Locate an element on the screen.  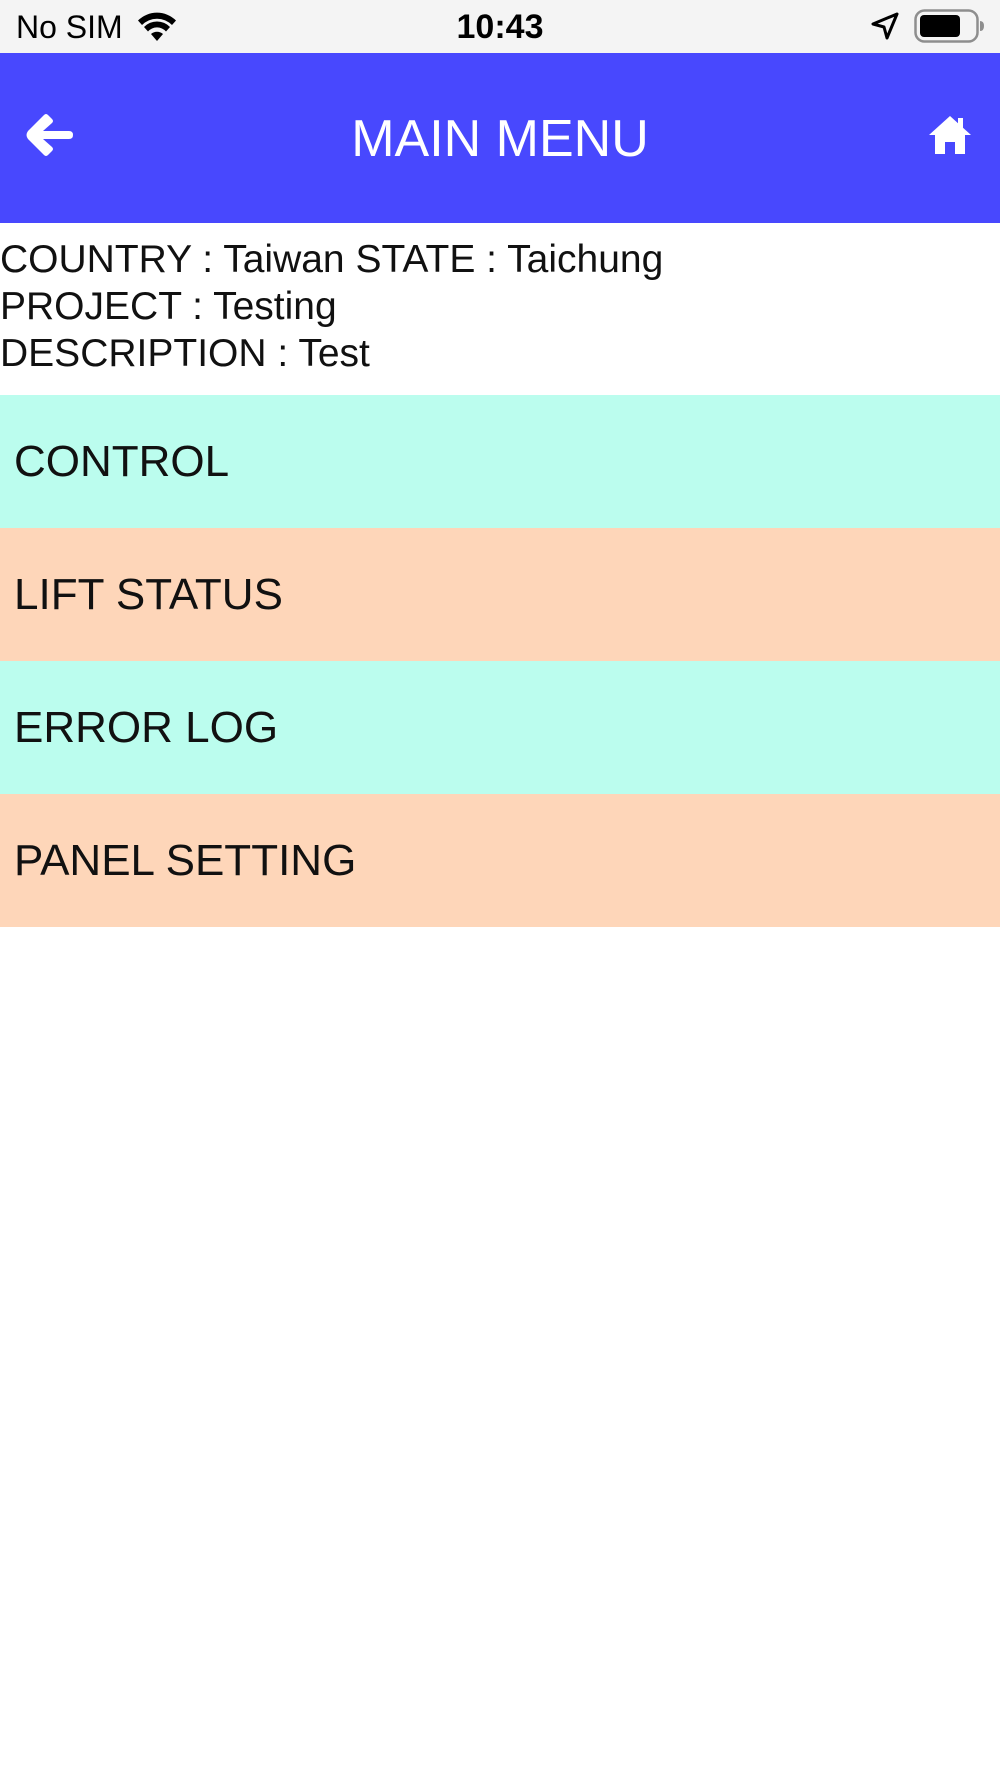
description-text: DESCRIPTION : Test is located at coordinates (185, 353).